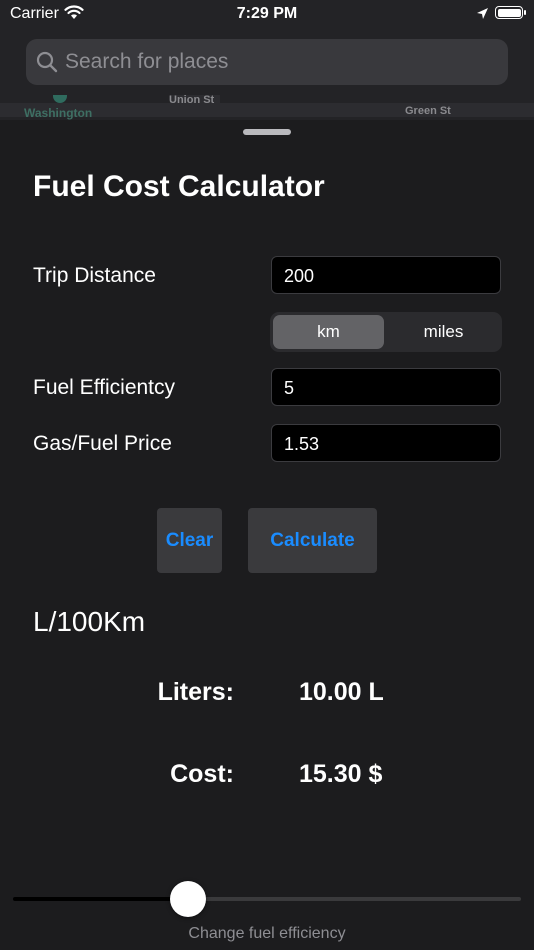 This screenshot has width=534, height=950. What do you see at coordinates (267, 933) in the screenshot?
I see `slider-caption: Change fuel efficiency` at bounding box center [267, 933].